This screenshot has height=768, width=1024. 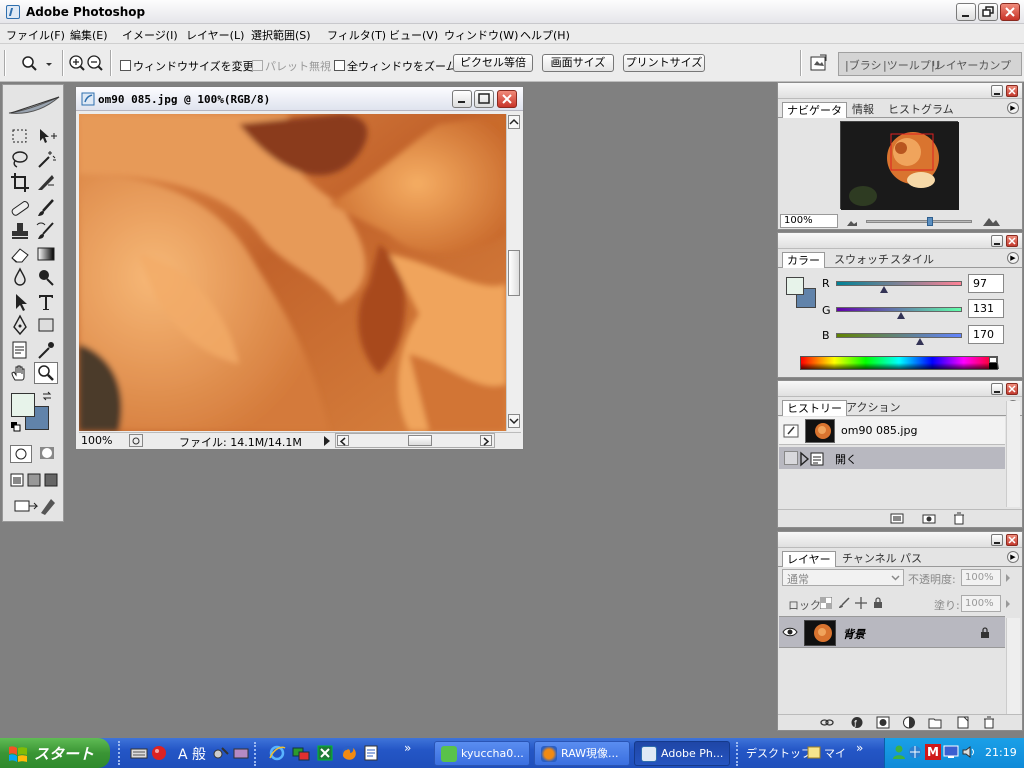 I want to click on brush-tool, so click(x=46, y=208).